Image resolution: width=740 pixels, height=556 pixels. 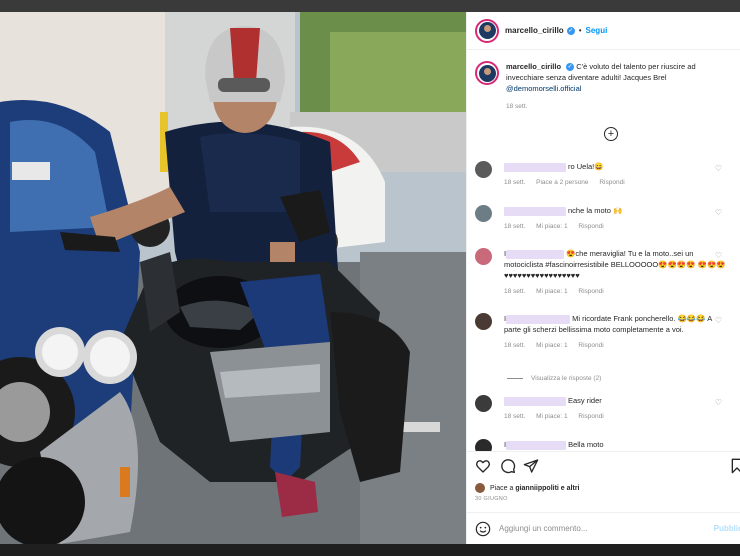 What do you see at coordinates (370, 6) in the screenshot?
I see `backdrop-top-strip` at bounding box center [370, 6].